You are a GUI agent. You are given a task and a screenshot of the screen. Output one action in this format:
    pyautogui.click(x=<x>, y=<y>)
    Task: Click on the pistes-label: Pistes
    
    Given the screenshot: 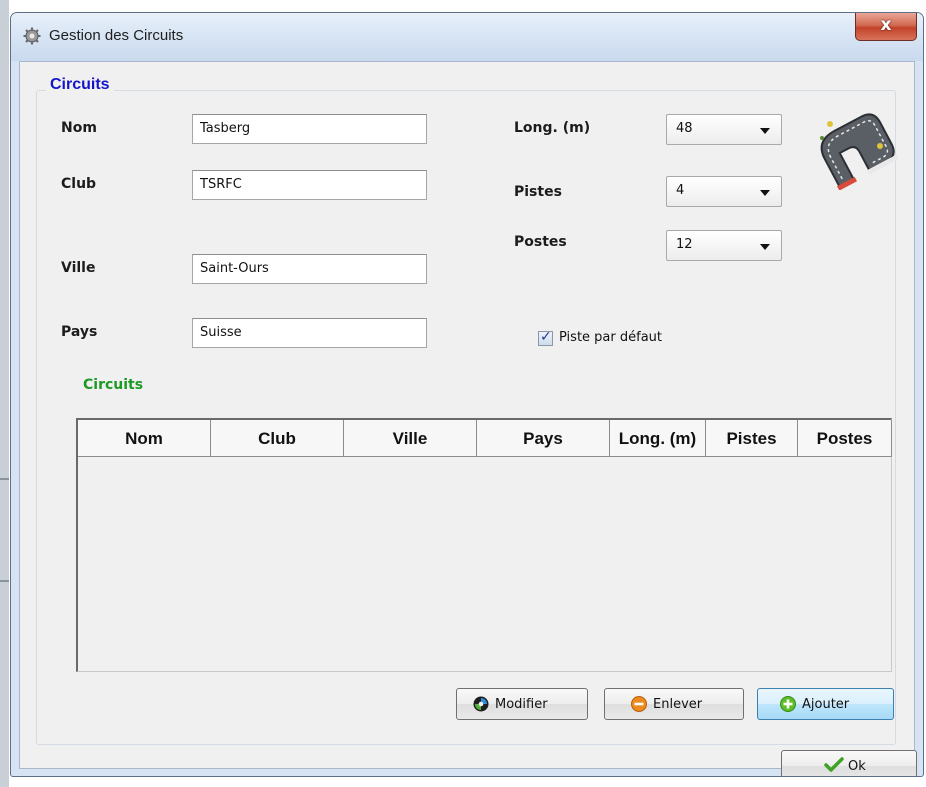 What is the action you would take?
    pyautogui.click(x=538, y=192)
    